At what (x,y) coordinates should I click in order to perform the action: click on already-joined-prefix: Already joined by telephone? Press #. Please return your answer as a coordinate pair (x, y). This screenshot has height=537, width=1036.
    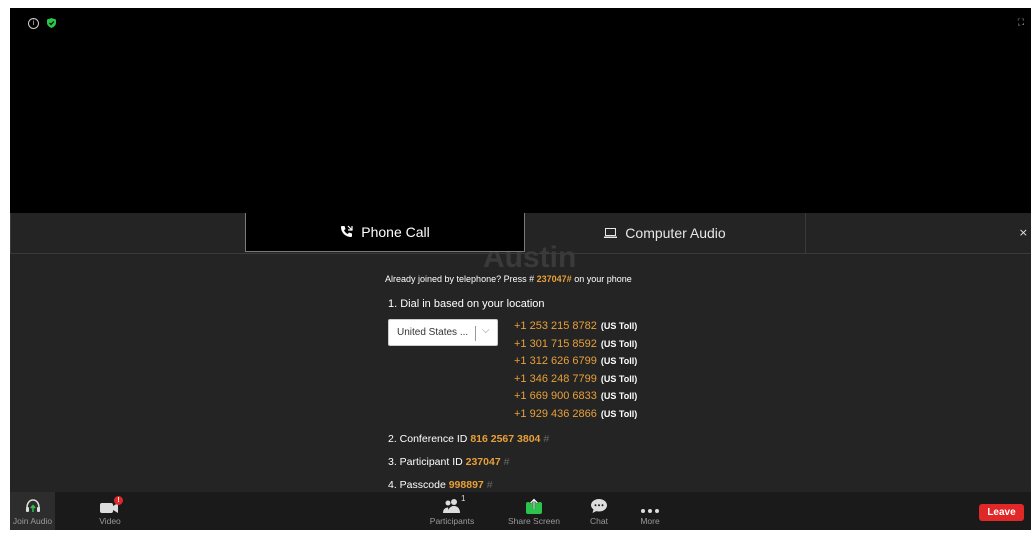
    Looking at the image, I should click on (460, 279).